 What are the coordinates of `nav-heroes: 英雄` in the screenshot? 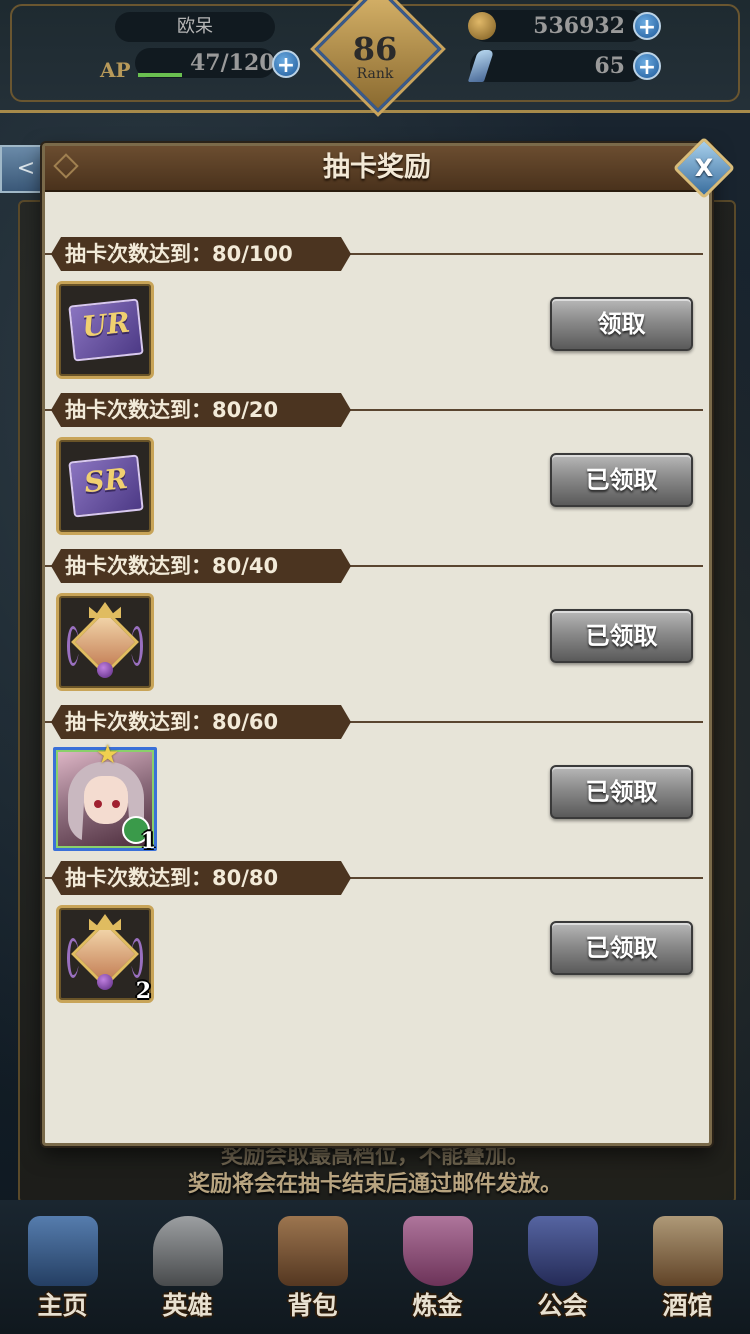 It's located at (187, 1270).